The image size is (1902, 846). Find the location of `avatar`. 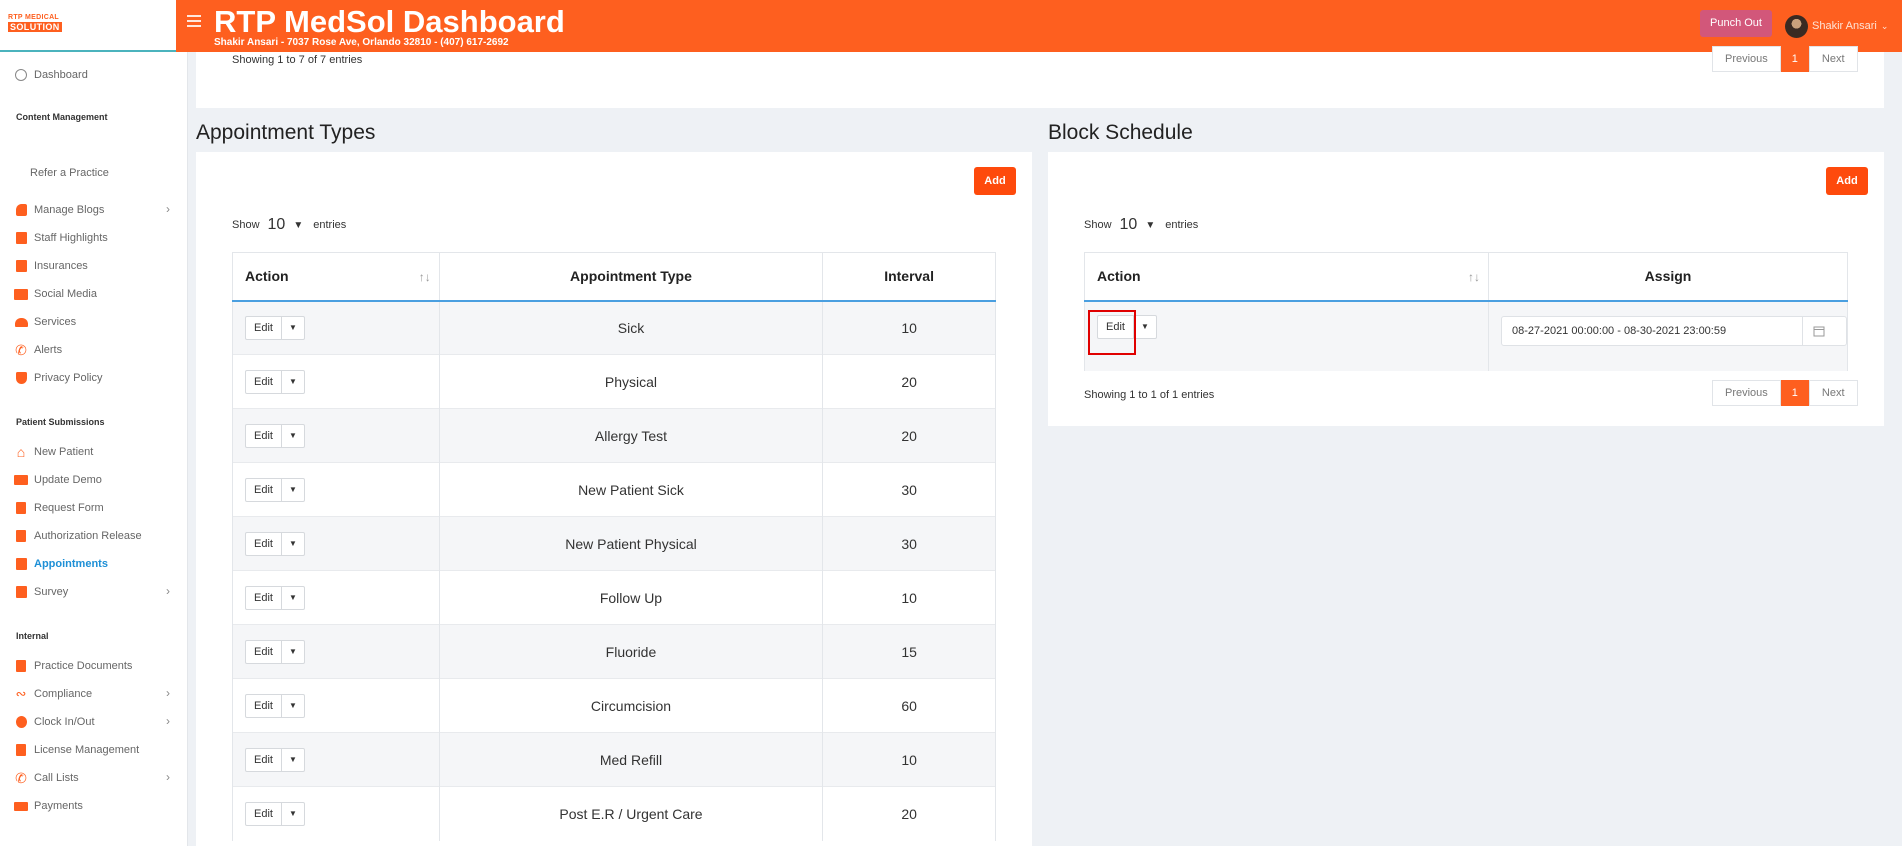

avatar is located at coordinates (1796, 26).